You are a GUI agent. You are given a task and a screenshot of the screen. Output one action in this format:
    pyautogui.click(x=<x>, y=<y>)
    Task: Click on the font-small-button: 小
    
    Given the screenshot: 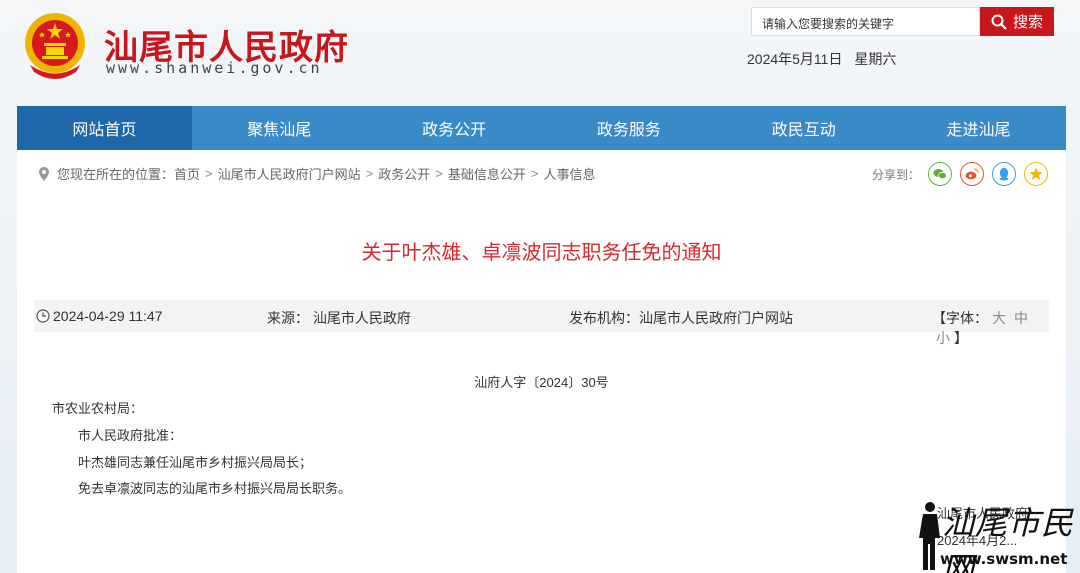 What is the action you would take?
    pyautogui.click(x=943, y=338)
    